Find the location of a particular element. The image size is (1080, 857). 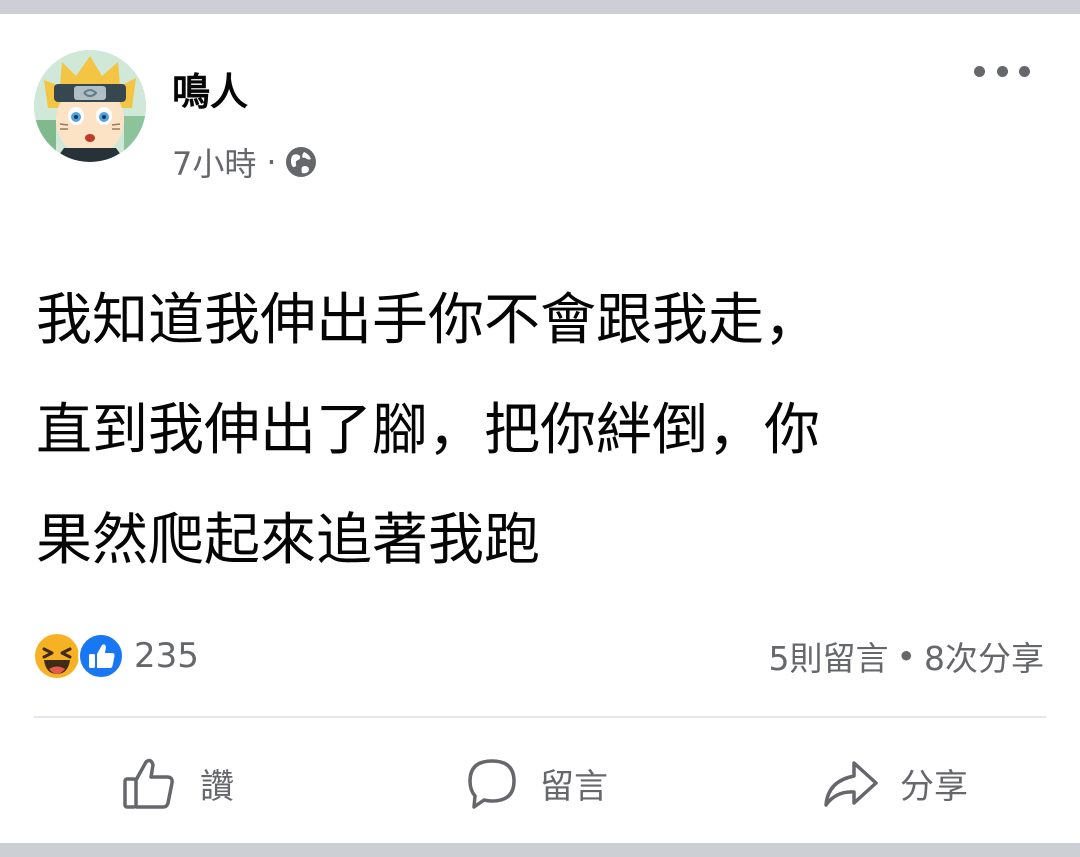

avatar is located at coordinates (90, 106).